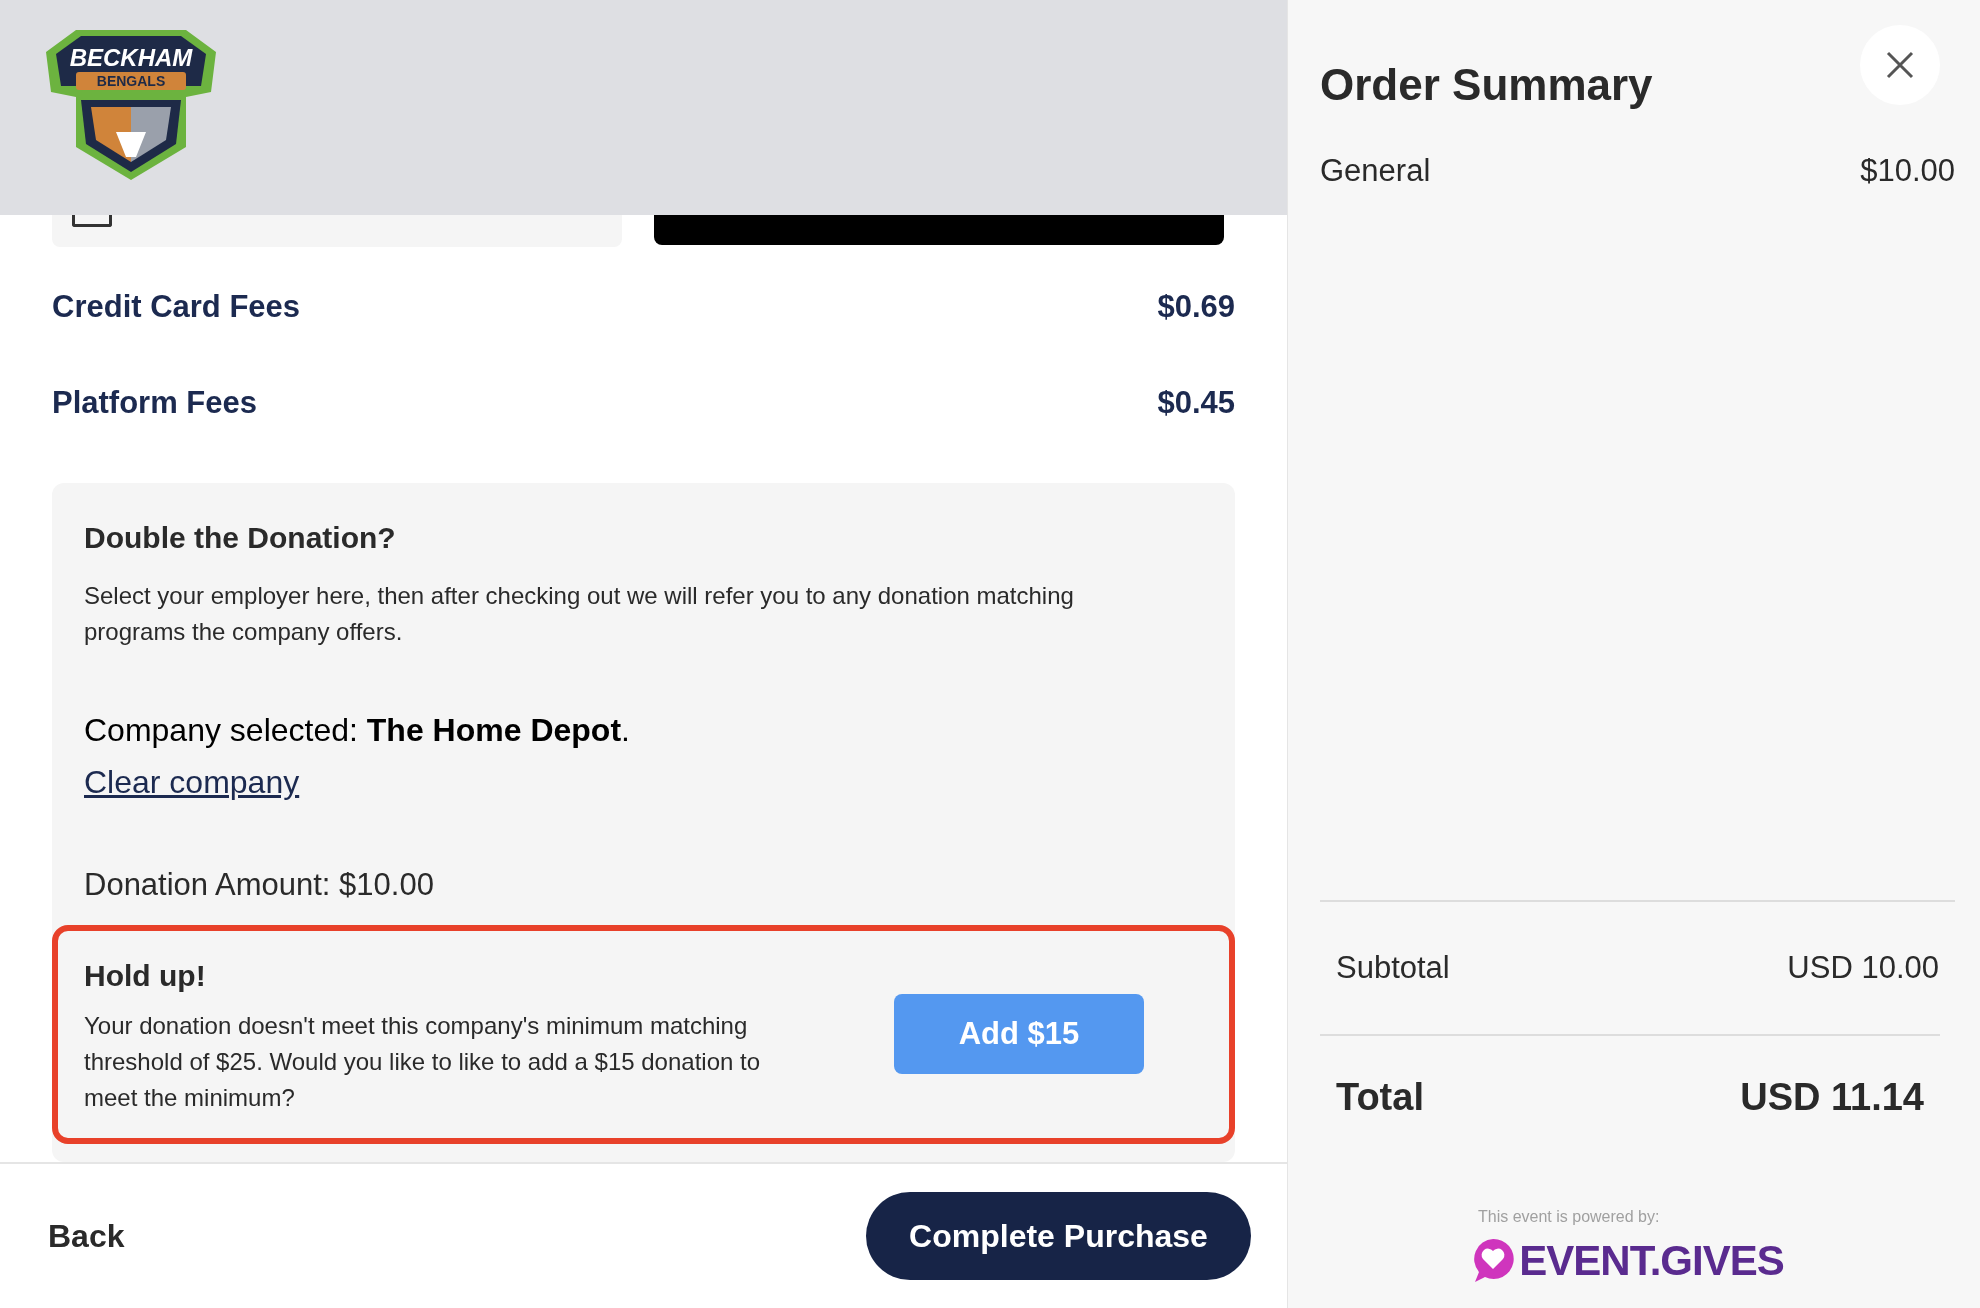 Image resolution: width=1980 pixels, height=1308 pixels. What do you see at coordinates (1196, 402) in the screenshot?
I see `fee-amount: $0.45` at bounding box center [1196, 402].